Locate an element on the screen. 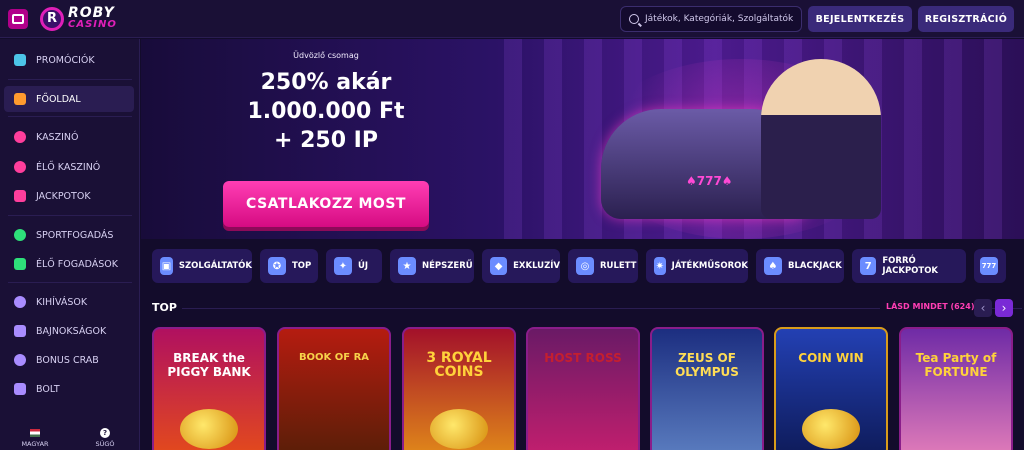 This screenshot has width=1024, height=450. sidebar-item-bonus-crab: BONUS CRAB is located at coordinates (69, 360).